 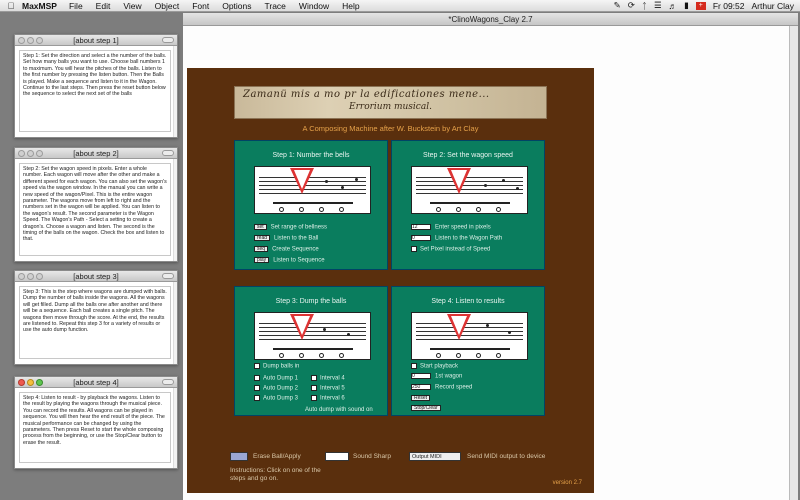 I want to click on patcher-titlebar: *ClinoWagons_Clay 2.7, so click(x=490, y=19).